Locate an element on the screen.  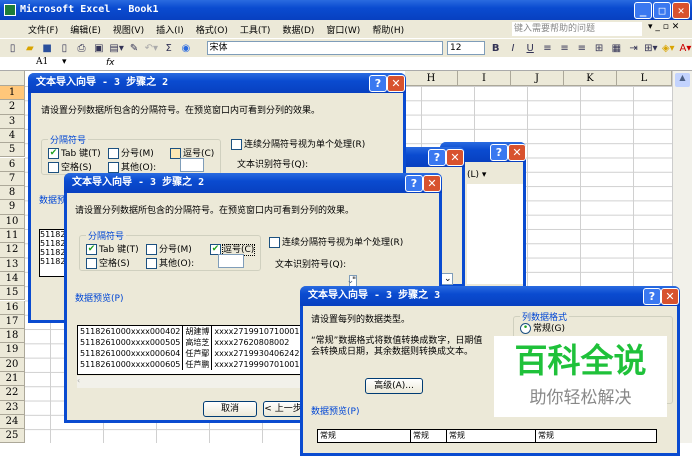
open-icon: ▰ is located at coordinates (29, 48).